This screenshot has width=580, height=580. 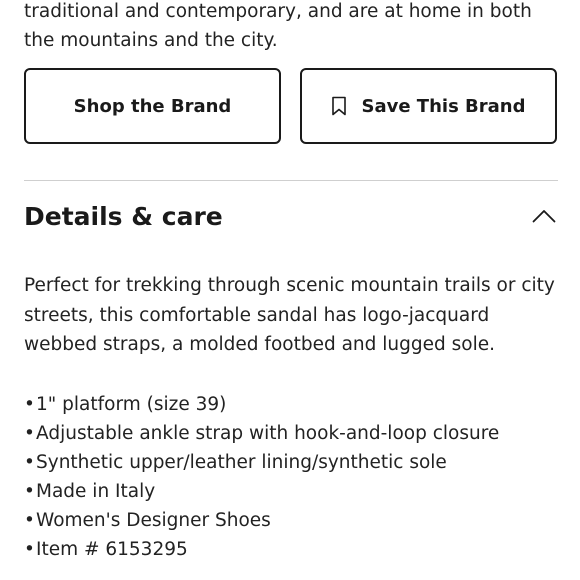 I want to click on save-this-brand-label: Save This Brand, so click(x=443, y=106).